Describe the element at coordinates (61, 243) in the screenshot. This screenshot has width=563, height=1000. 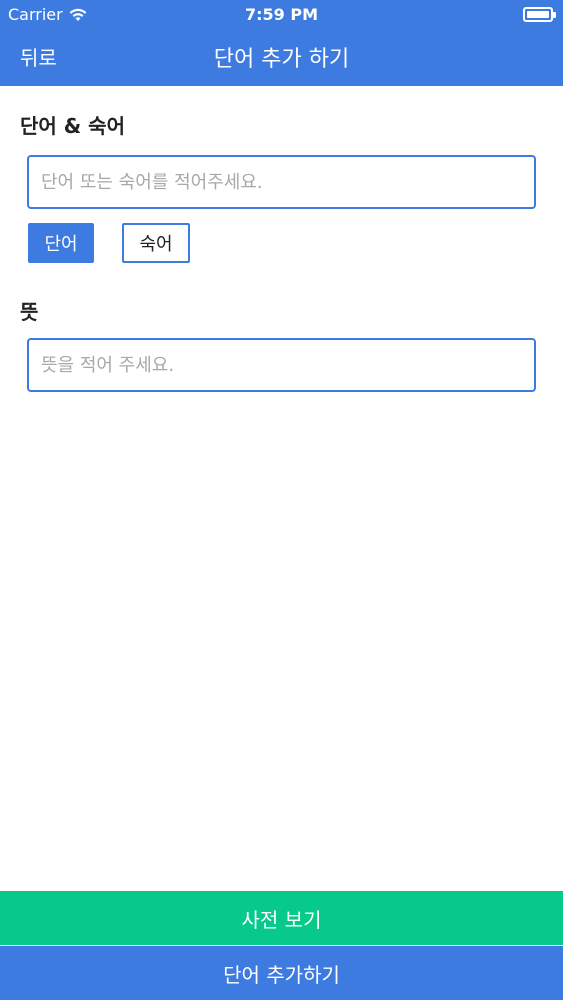
I see `type-word-button: 단어` at that location.